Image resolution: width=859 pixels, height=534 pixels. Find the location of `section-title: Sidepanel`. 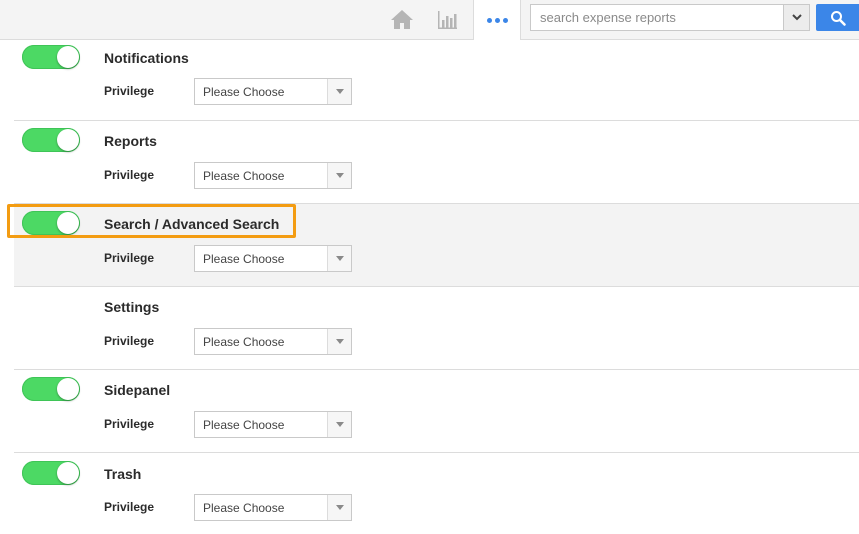

section-title: Sidepanel is located at coordinates (137, 390).